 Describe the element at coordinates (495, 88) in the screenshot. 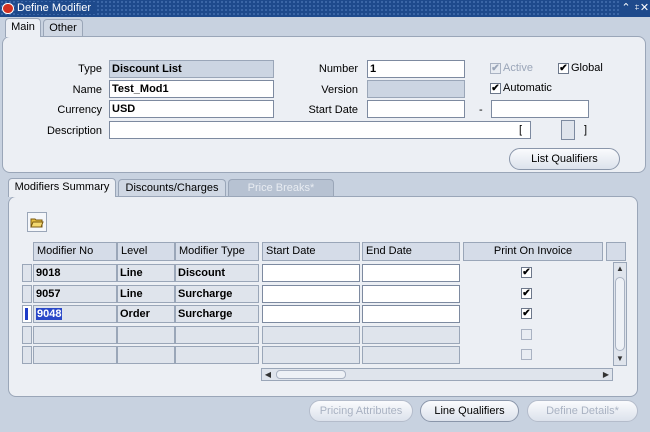

I see `automatic-checkbox: ✔` at that location.